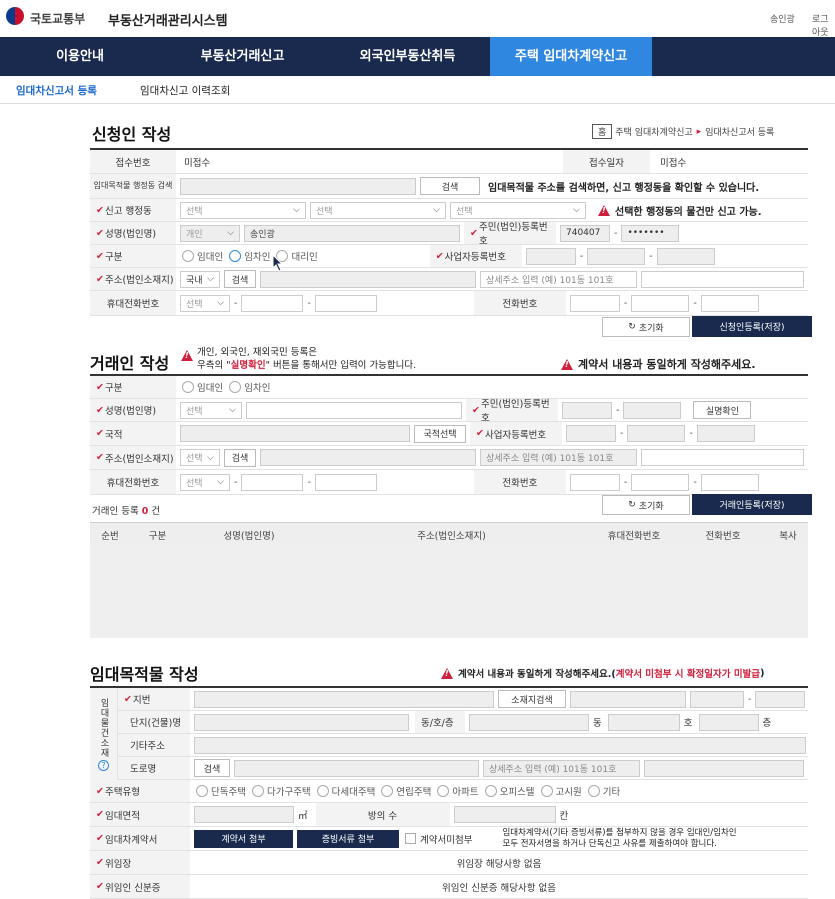 This screenshot has height=899, width=835. What do you see at coordinates (717, 699) in the screenshot?
I see `lot-main-no-input` at bounding box center [717, 699].